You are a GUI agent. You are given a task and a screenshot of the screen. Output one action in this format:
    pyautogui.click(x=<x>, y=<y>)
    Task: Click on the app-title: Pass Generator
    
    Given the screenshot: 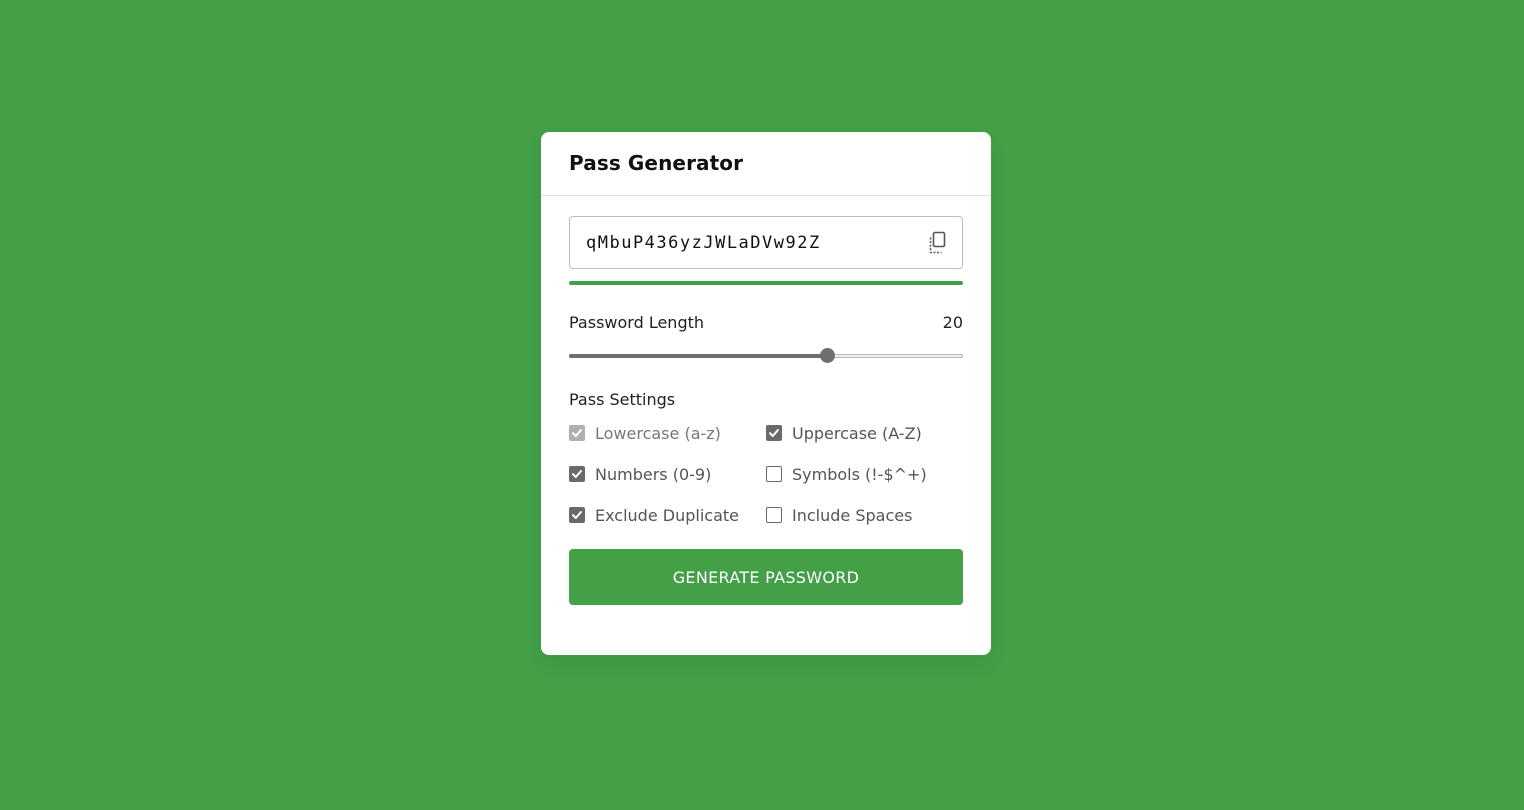 What is the action you would take?
    pyautogui.click(x=656, y=163)
    